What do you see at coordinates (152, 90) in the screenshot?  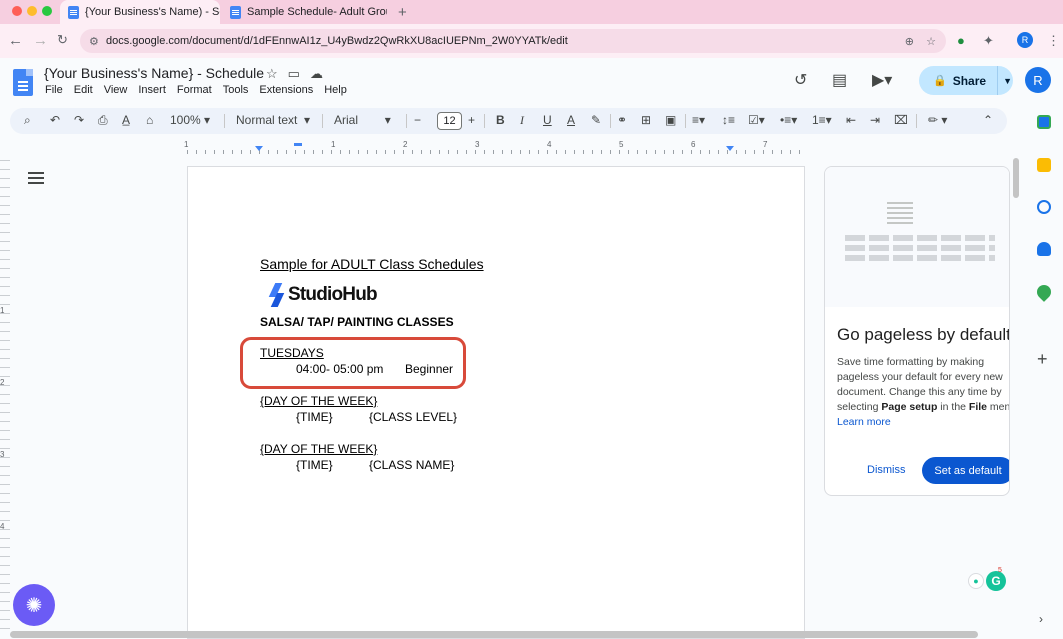 I see `menu-insert: Insert` at bounding box center [152, 90].